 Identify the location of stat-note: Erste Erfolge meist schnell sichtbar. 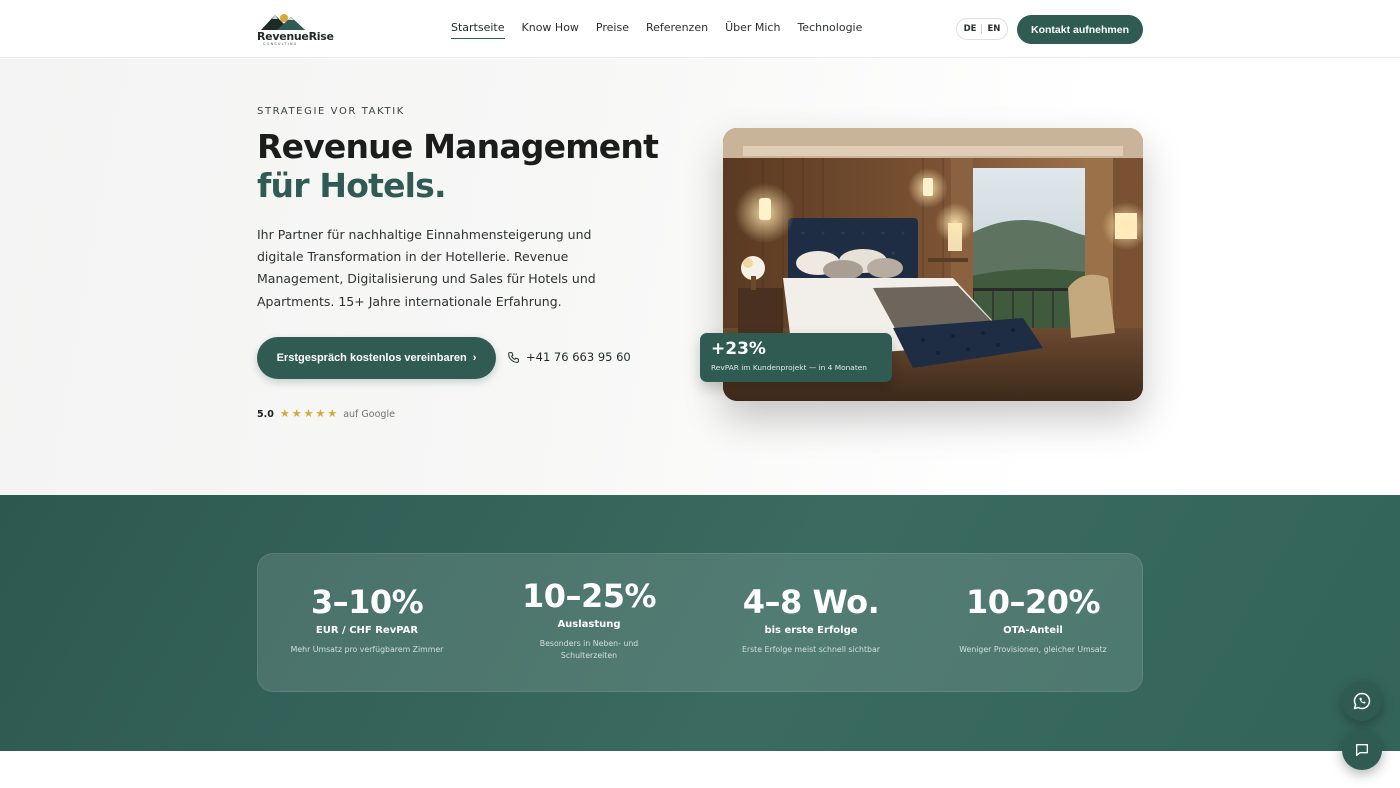
(810, 649).